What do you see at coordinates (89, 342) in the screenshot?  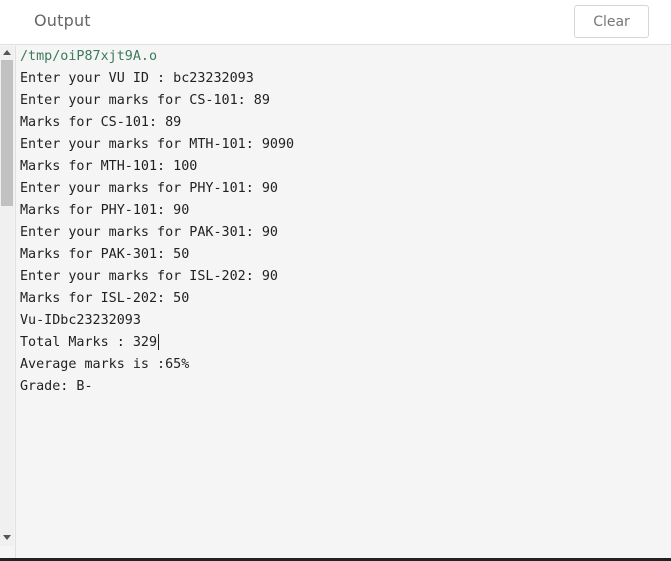 I see `total-marks-text: Total Marks : 329` at bounding box center [89, 342].